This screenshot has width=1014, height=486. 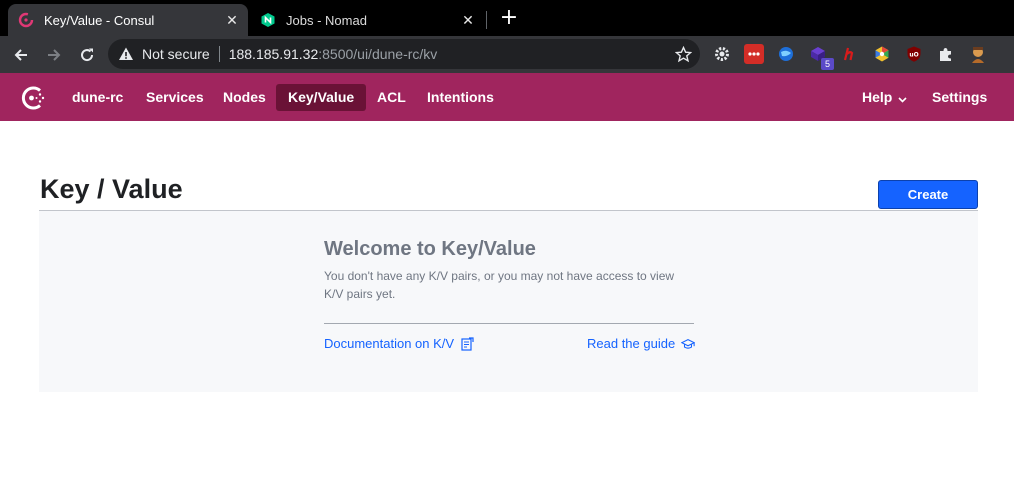 I want to click on back-button, so click(x=21, y=55).